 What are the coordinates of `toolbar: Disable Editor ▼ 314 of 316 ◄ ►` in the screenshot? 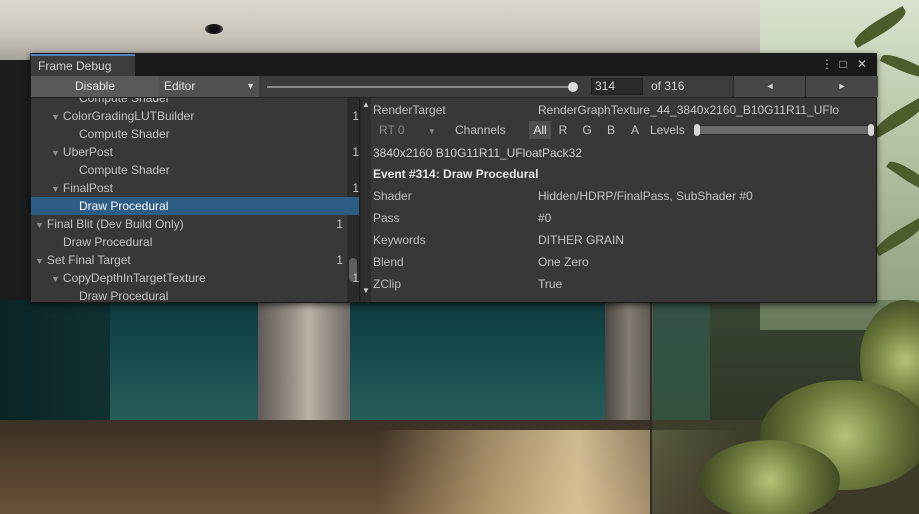 It's located at (454, 87).